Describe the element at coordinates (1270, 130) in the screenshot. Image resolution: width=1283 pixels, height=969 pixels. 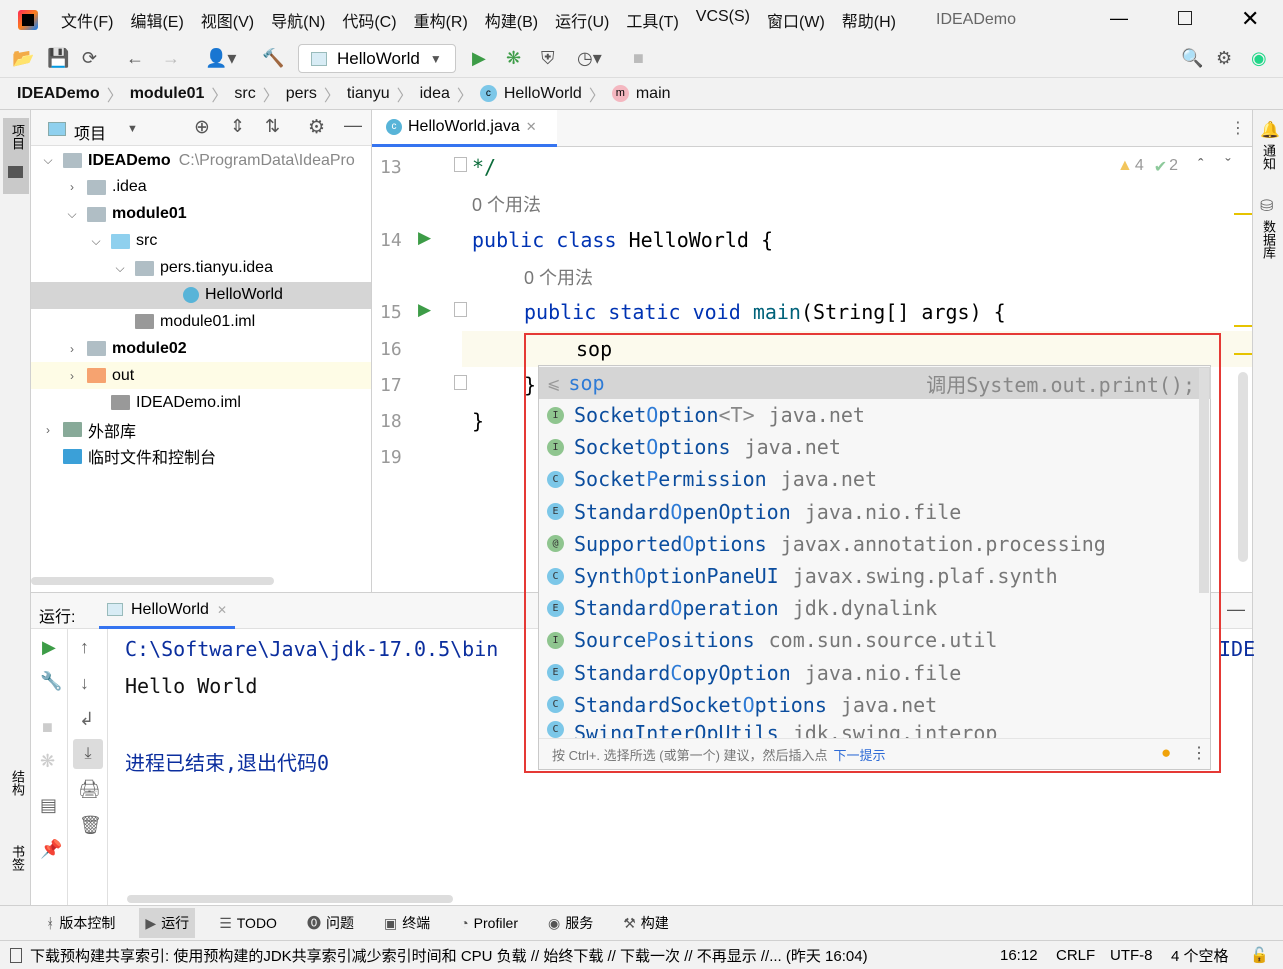
I see `bell-icon: 🔔` at that location.